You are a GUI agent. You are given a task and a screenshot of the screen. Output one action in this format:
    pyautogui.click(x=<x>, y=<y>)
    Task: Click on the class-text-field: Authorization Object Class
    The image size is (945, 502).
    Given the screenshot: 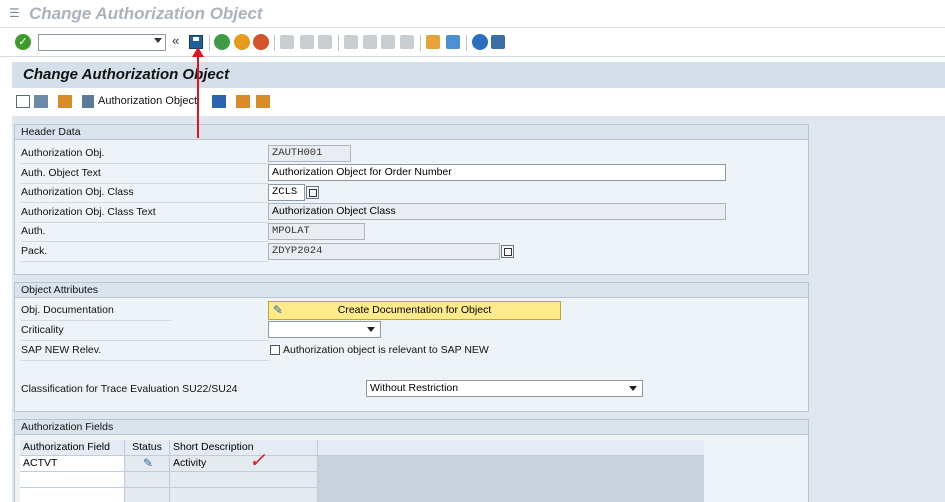 What is the action you would take?
    pyautogui.click(x=497, y=211)
    